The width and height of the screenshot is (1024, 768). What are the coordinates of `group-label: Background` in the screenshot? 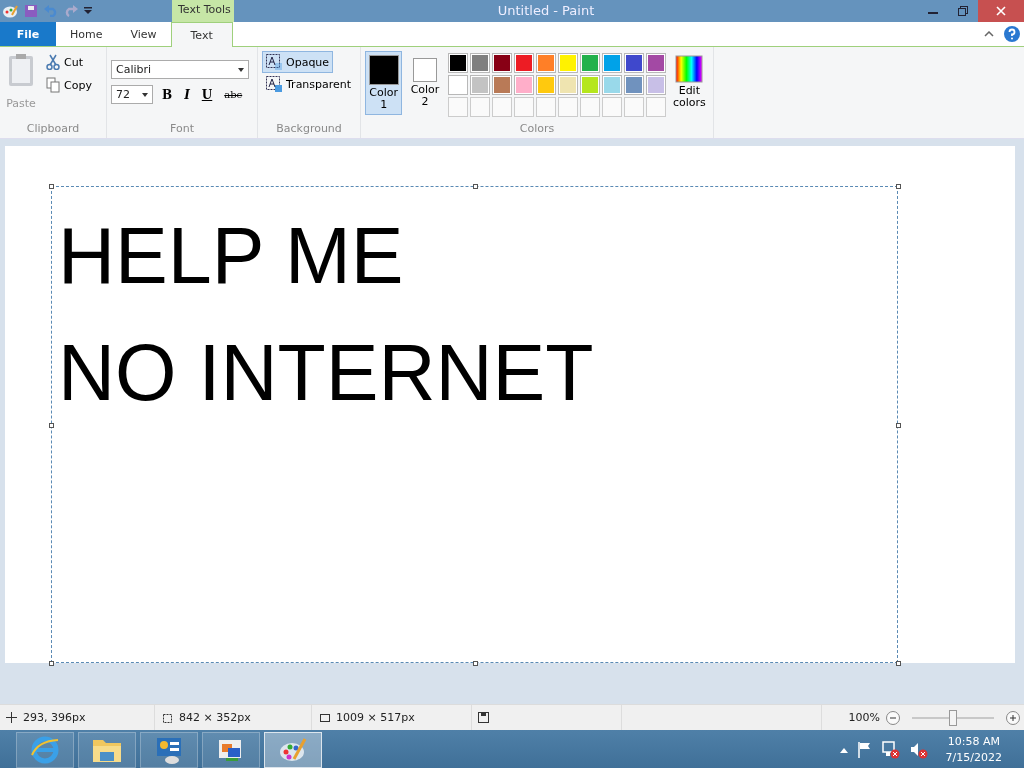 It's located at (309, 129).